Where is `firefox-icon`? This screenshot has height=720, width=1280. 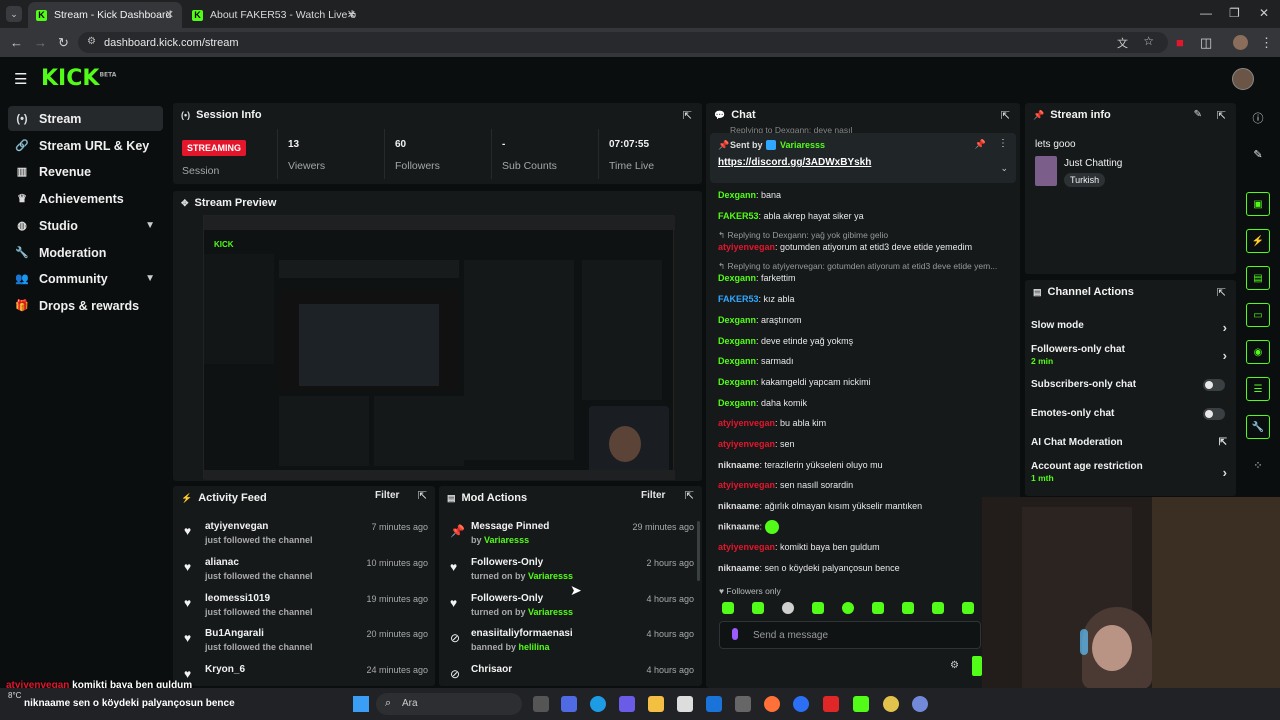
firefox-icon is located at coordinates (772, 704).